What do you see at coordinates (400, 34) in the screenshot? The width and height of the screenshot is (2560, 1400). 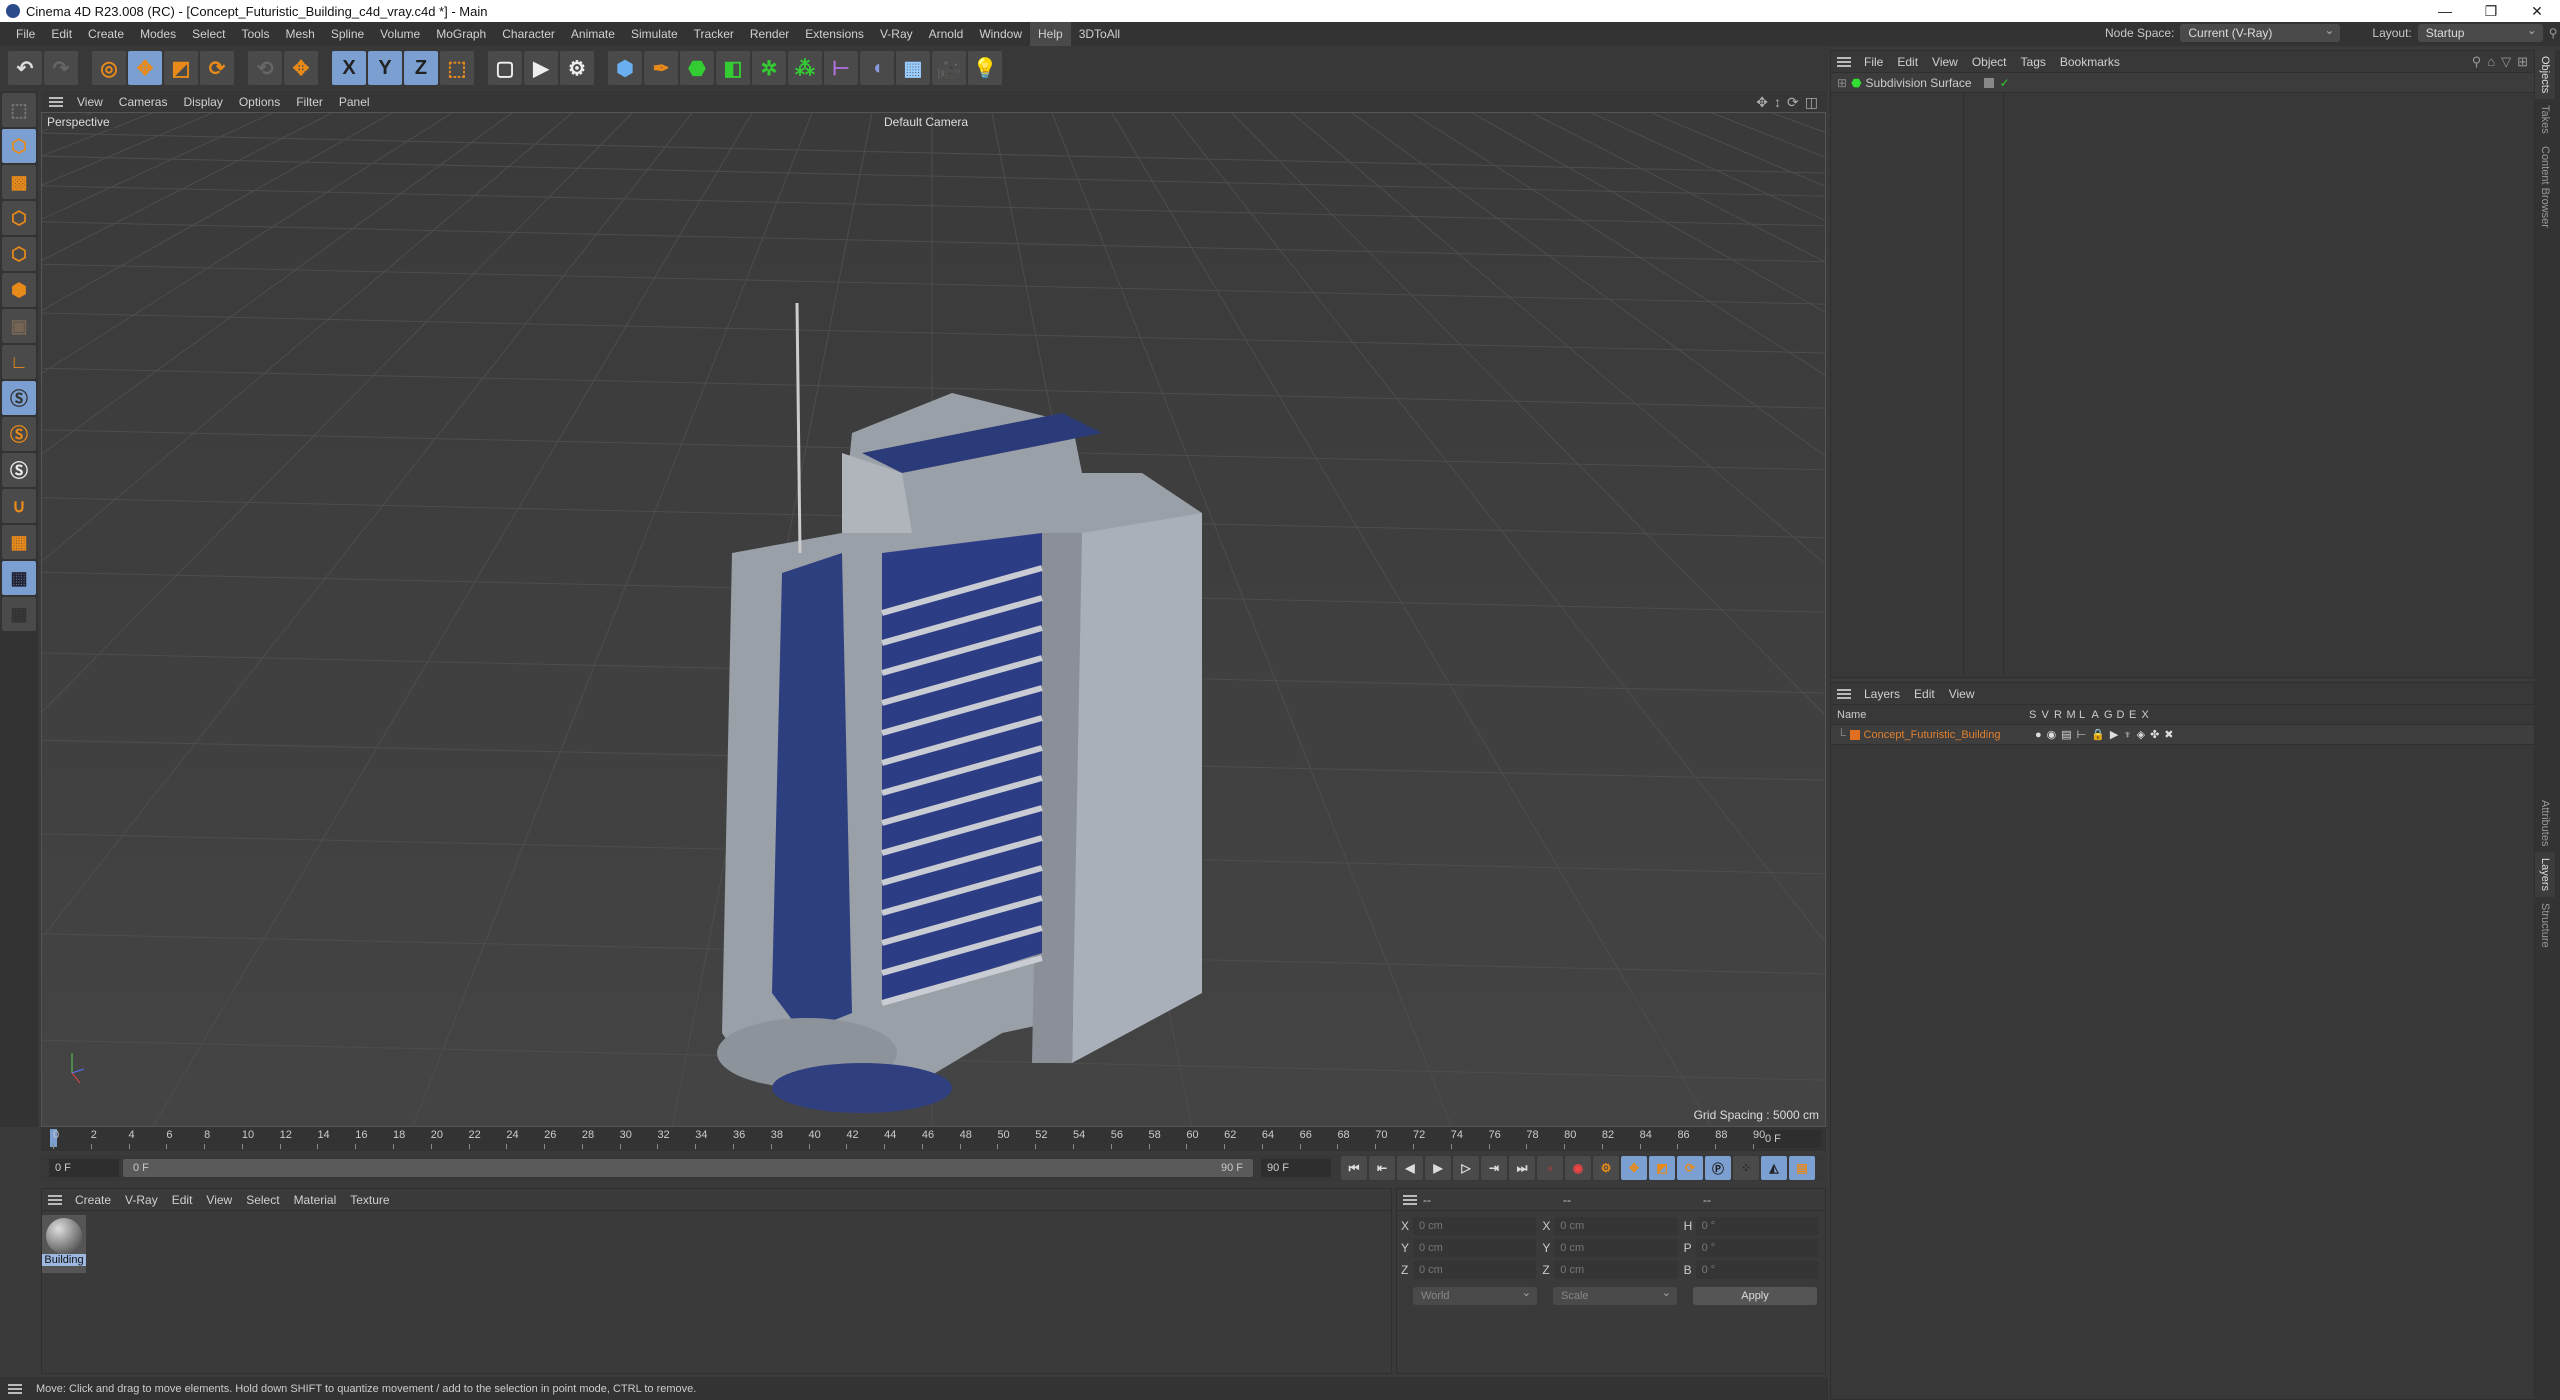 I see `menu-volume: Volume` at bounding box center [400, 34].